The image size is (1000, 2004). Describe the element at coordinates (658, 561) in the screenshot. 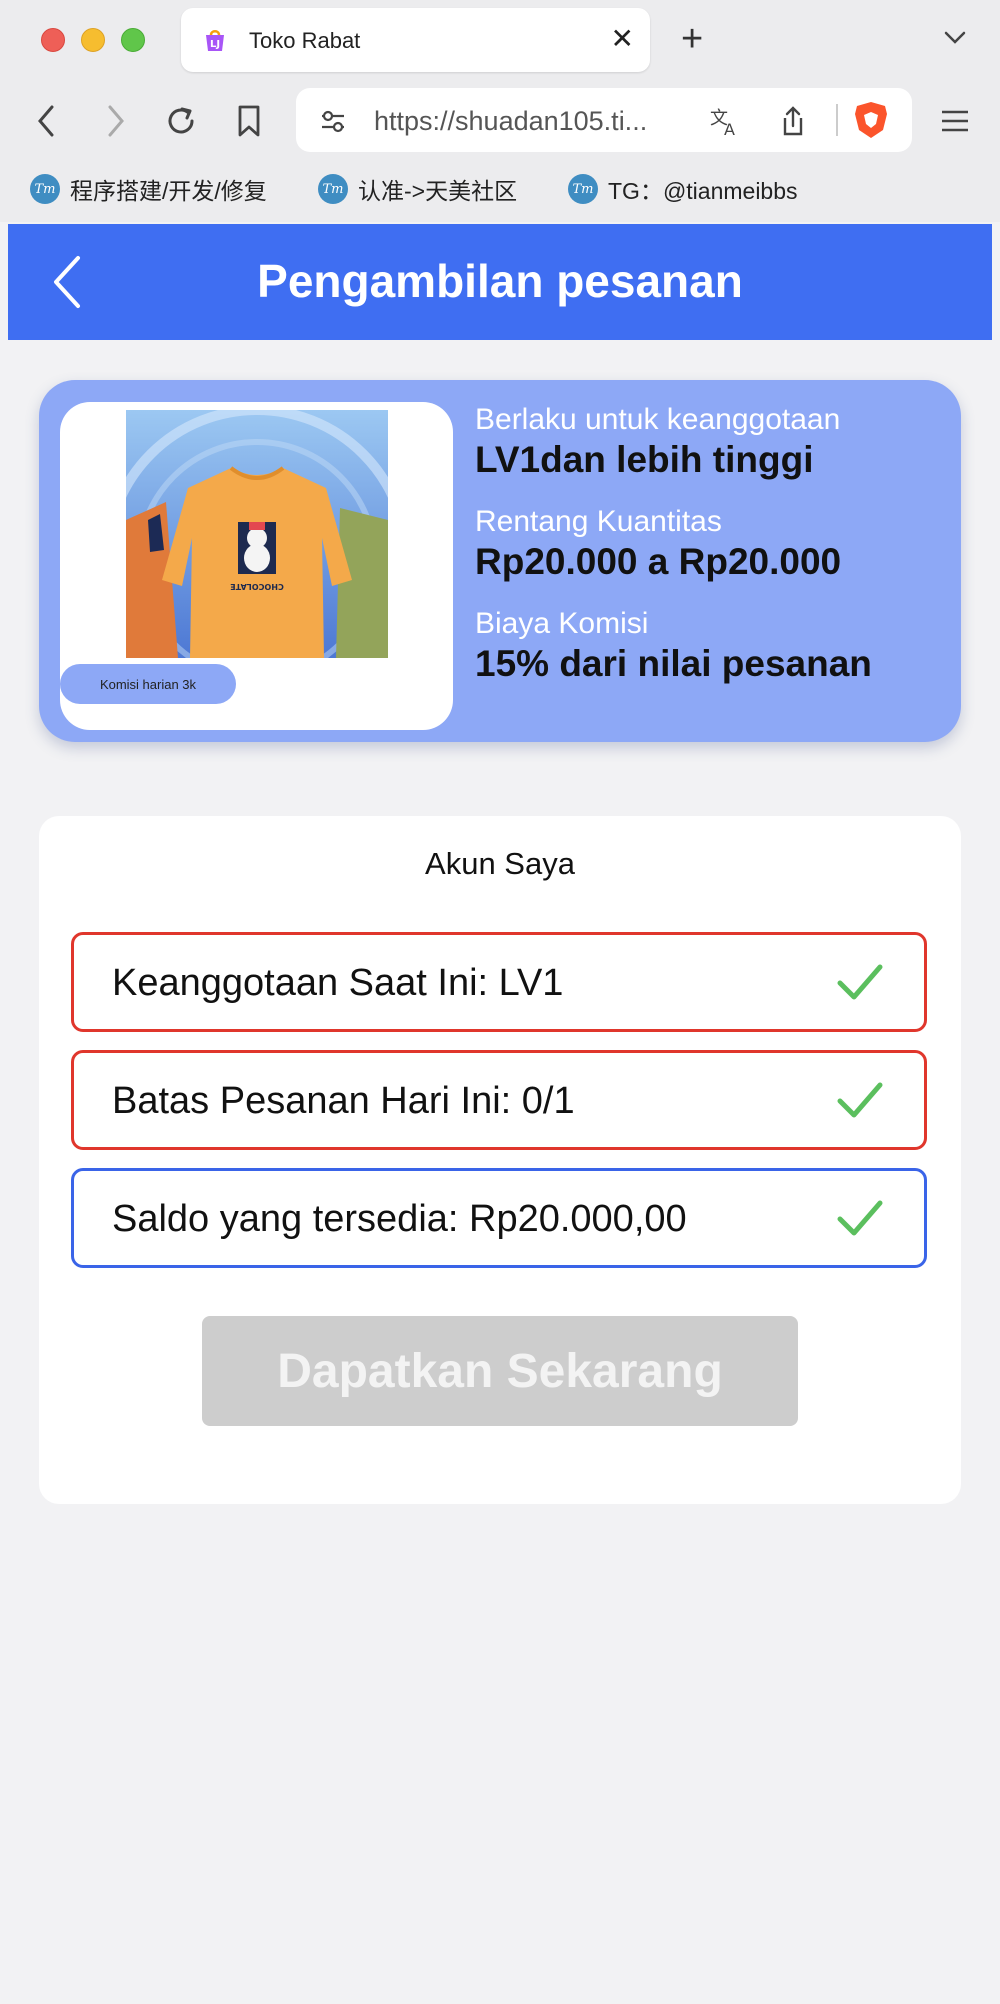

I see `quantity-value: Rp20.000 a Rp20.000` at that location.